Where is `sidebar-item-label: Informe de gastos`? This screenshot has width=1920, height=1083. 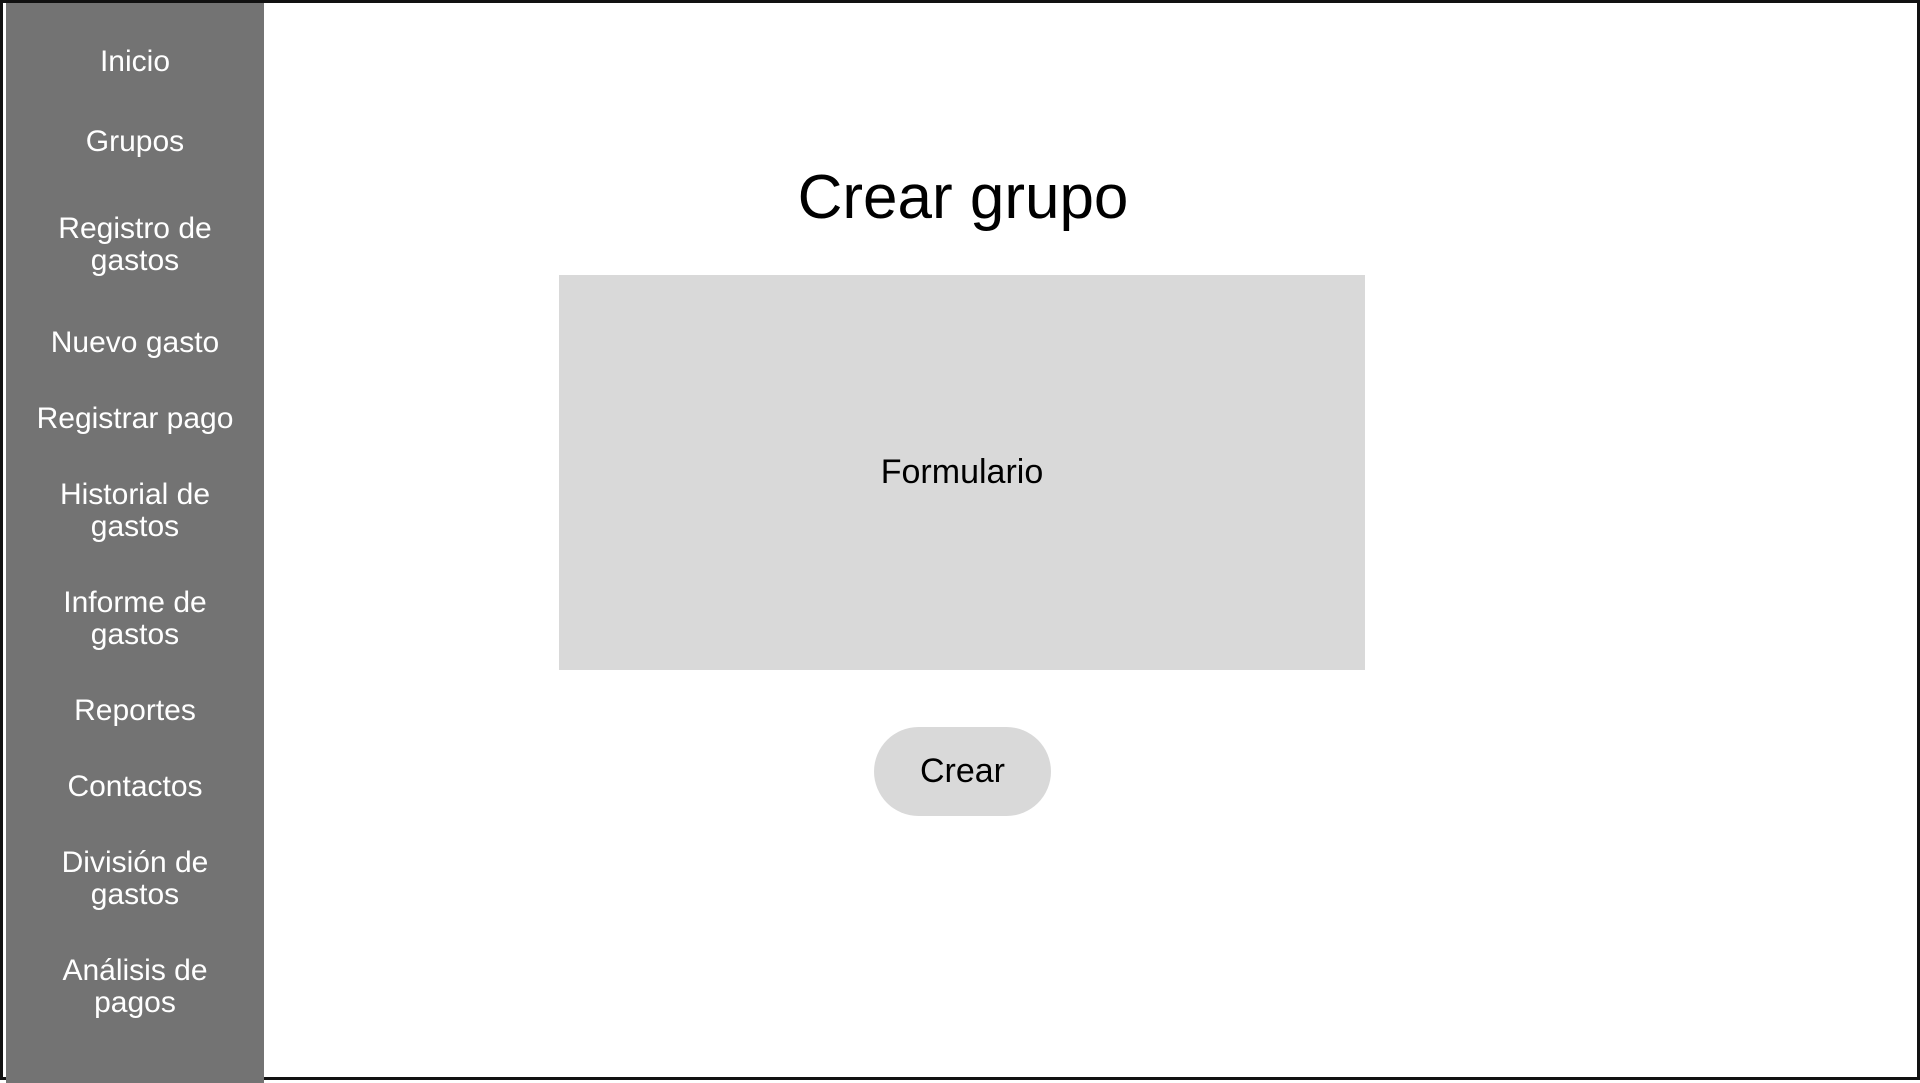
sidebar-item-label: Informe de gastos is located at coordinates (135, 618).